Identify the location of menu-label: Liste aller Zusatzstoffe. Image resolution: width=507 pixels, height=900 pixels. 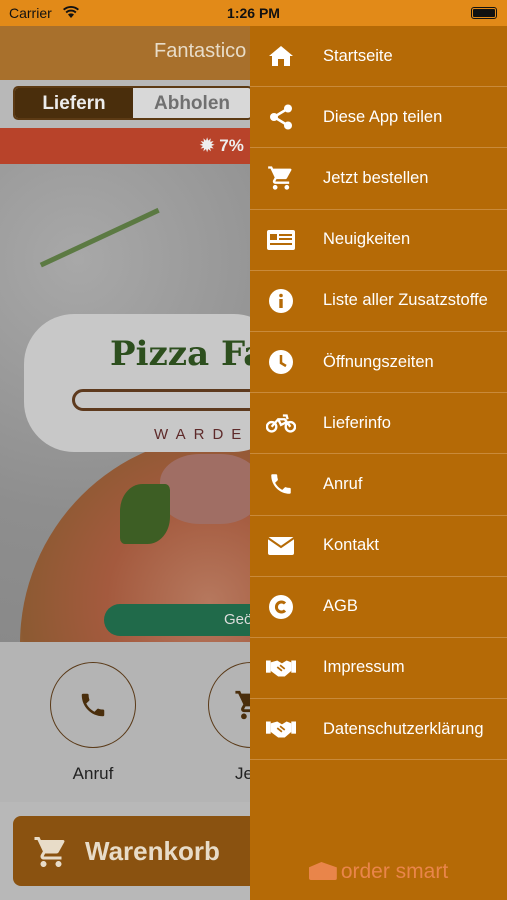
(405, 300).